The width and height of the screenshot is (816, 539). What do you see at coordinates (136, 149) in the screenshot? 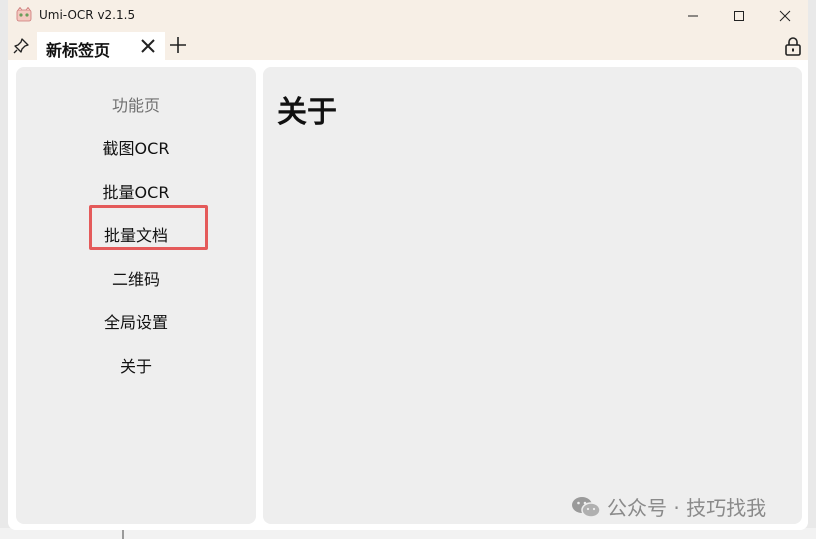
I see `sidebar-item-screenshot-ocr: 截图OCR` at bounding box center [136, 149].